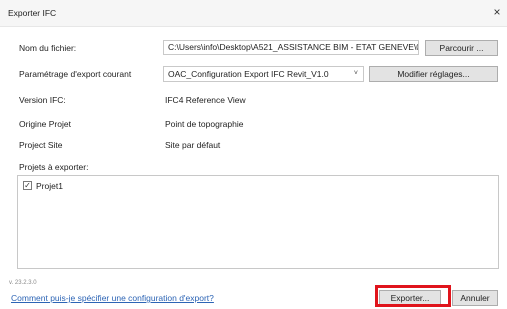 The height and width of the screenshot is (309, 507). What do you see at coordinates (248, 74) in the screenshot?
I see `export-setup-value: OAC_Configuration Export IFC Revit_V1.0` at bounding box center [248, 74].